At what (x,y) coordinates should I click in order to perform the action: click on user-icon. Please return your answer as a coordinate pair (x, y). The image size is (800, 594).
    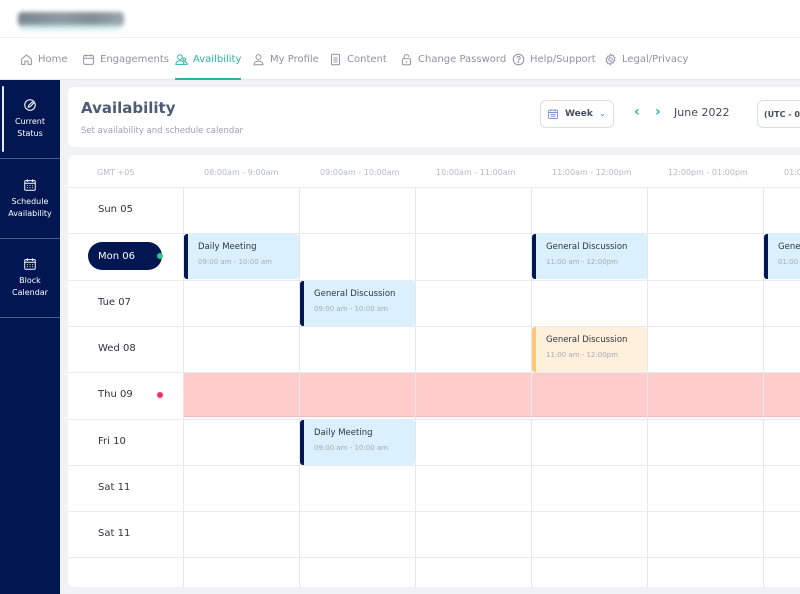
    Looking at the image, I should click on (258, 59).